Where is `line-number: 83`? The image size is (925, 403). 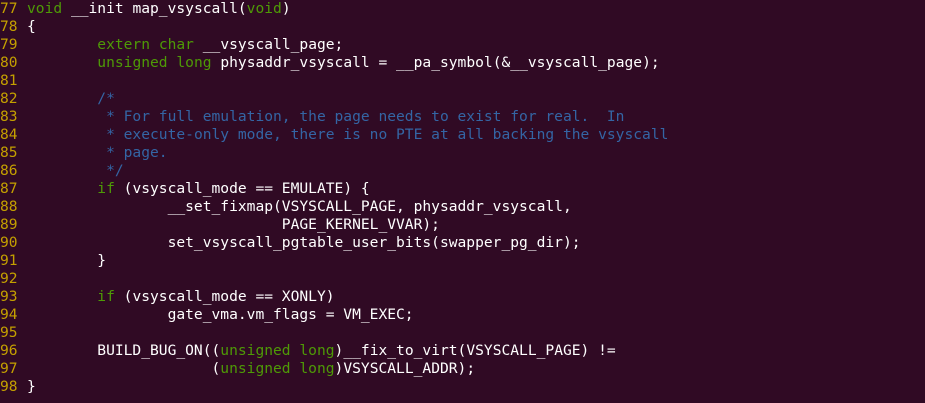 line-number: 83 is located at coordinates (9, 116).